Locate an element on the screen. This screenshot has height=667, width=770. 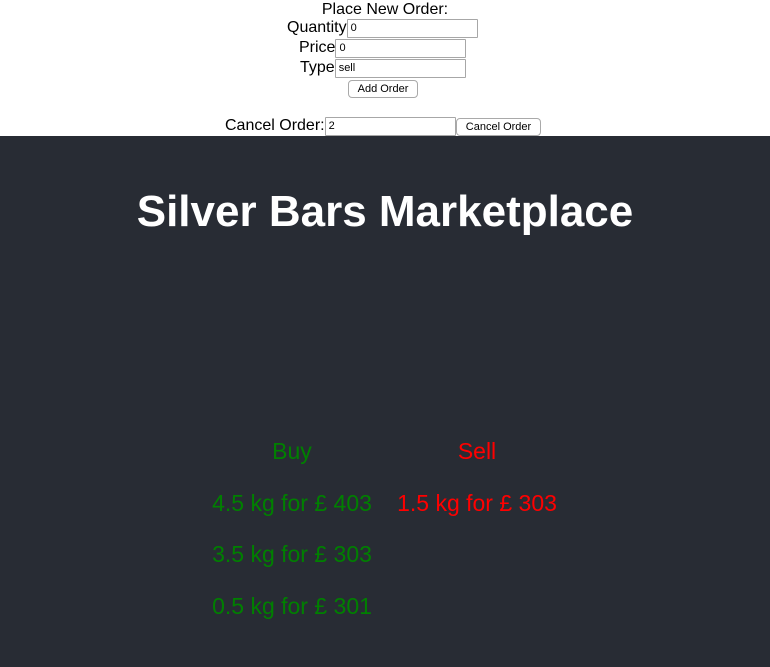
buy-order-item: 0.5 kg for £ 301 is located at coordinates (292, 606).